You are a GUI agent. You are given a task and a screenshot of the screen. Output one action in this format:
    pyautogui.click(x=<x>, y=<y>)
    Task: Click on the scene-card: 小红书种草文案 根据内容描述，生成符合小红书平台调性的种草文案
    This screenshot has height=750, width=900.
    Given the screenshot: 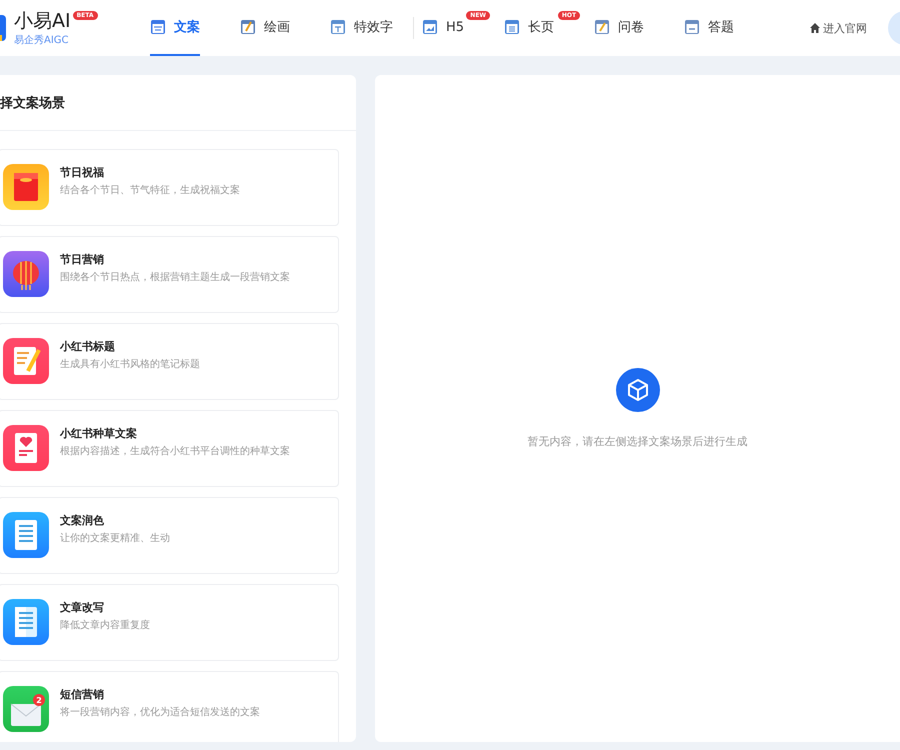 What is the action you would take?
    pyautogui.click(x=169, y=448)
    